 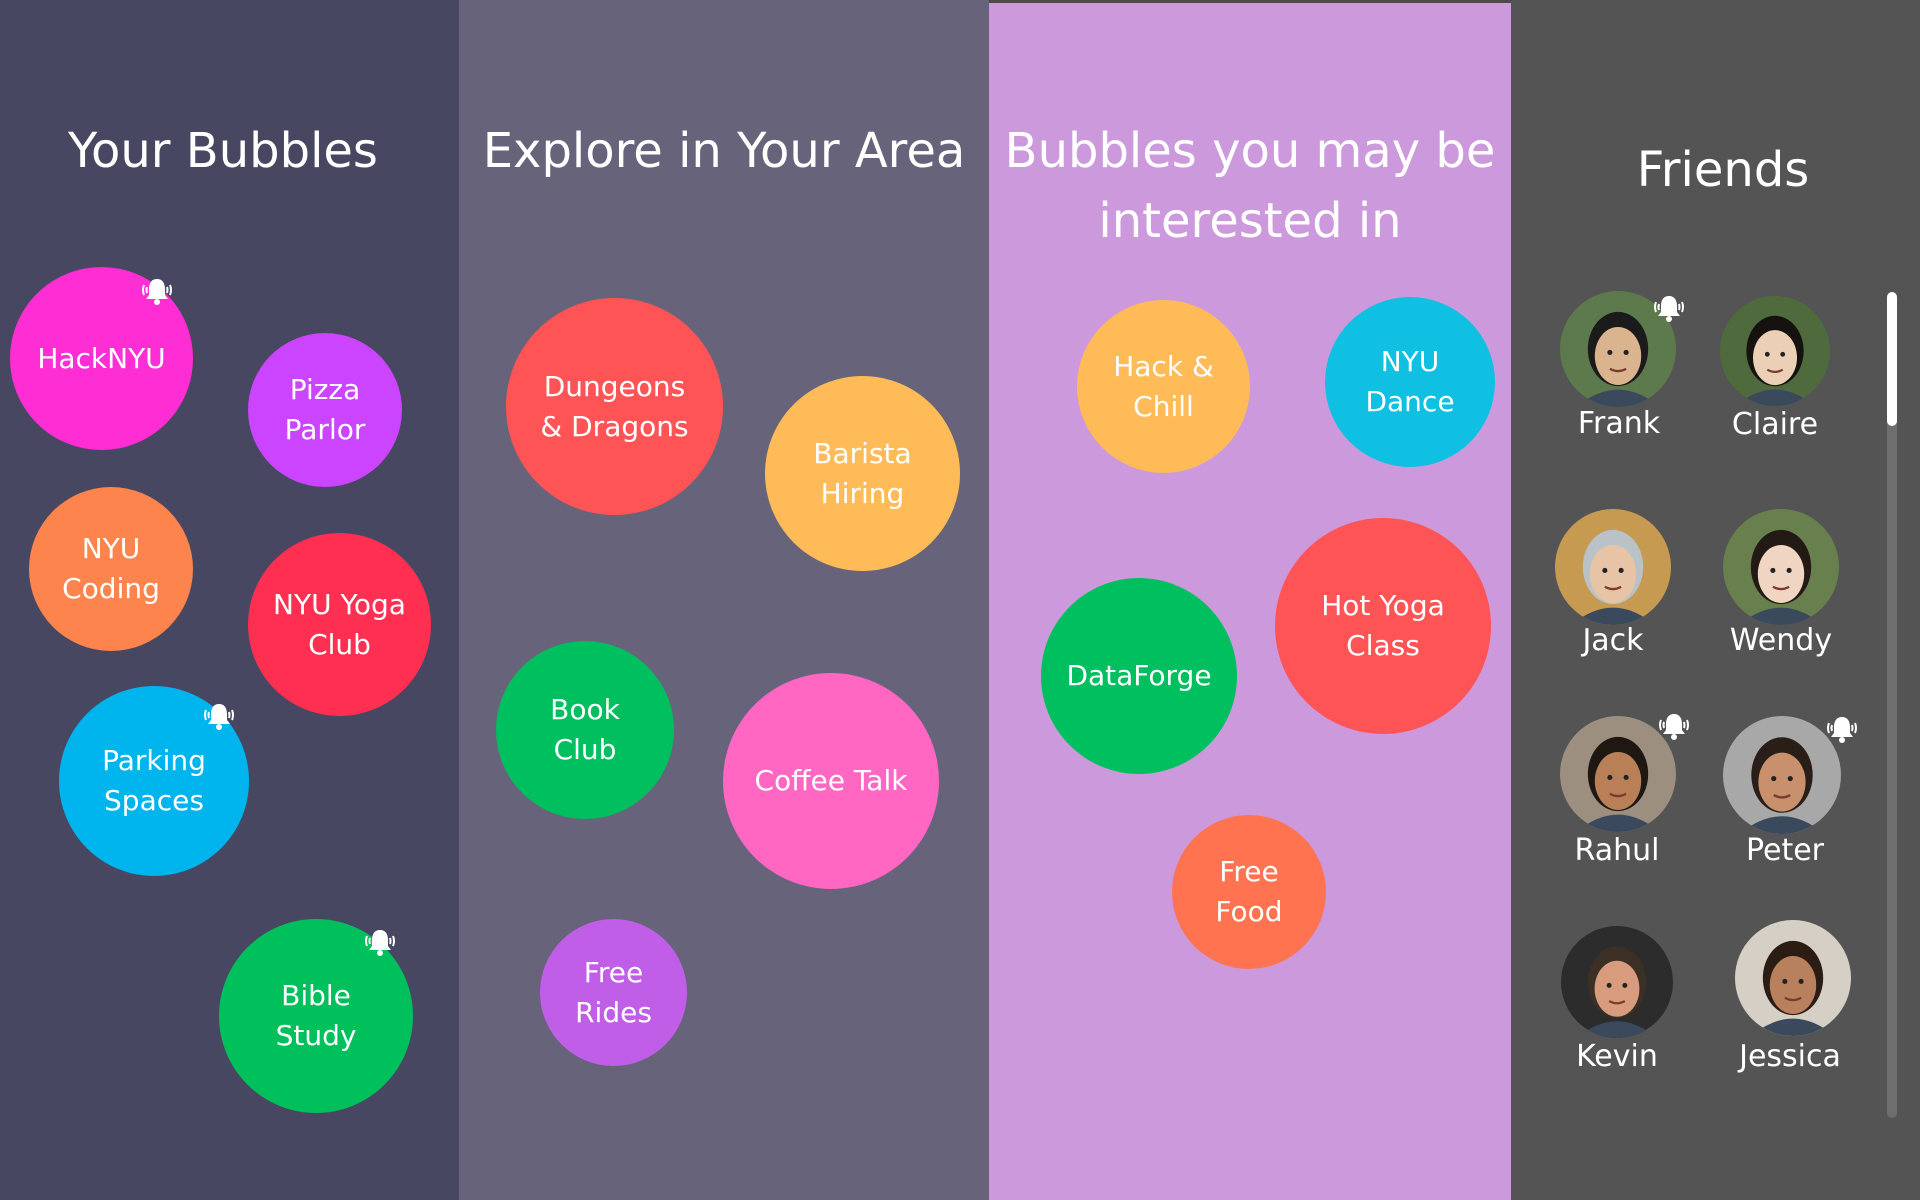 I want to click on explore-title: Explore in Your Area, so click(x=724, y=151).